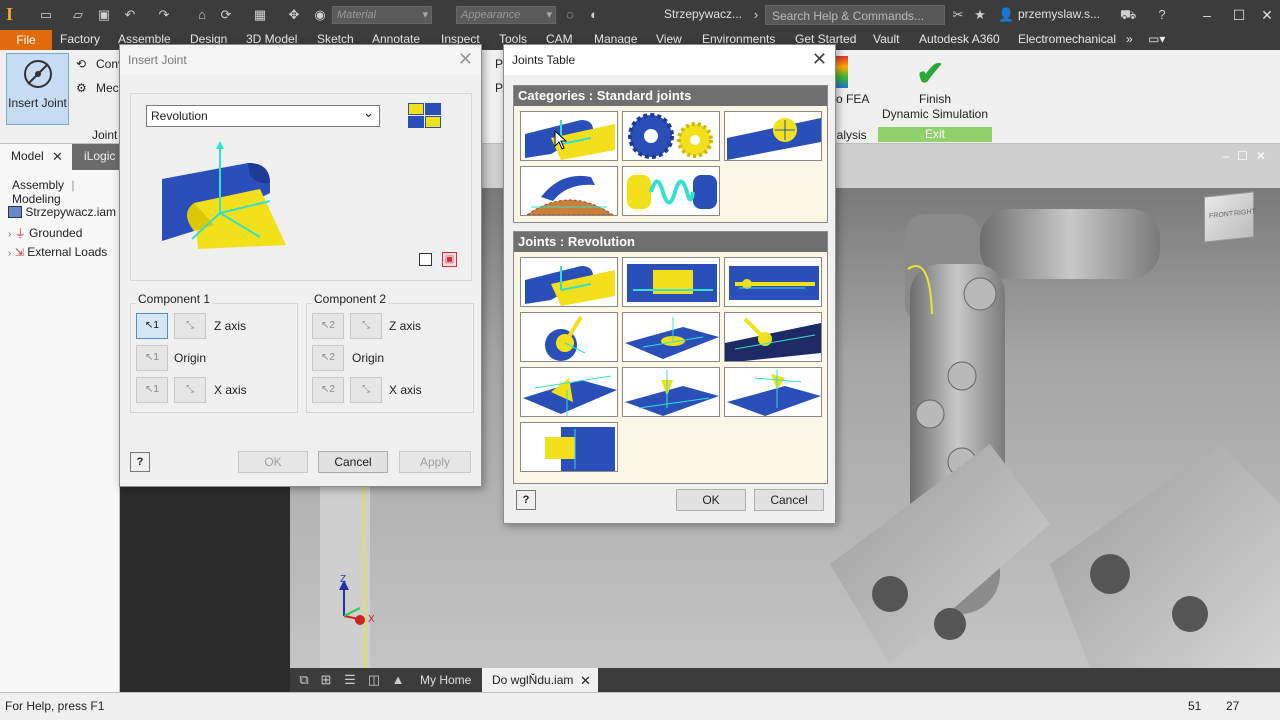 The width and height of the screenshot is (1280, 720). What do you see at coordinates (398, 680) in the screenshot?
I see `more-tabs-icon: ▲` at bounding box center [398, 680].